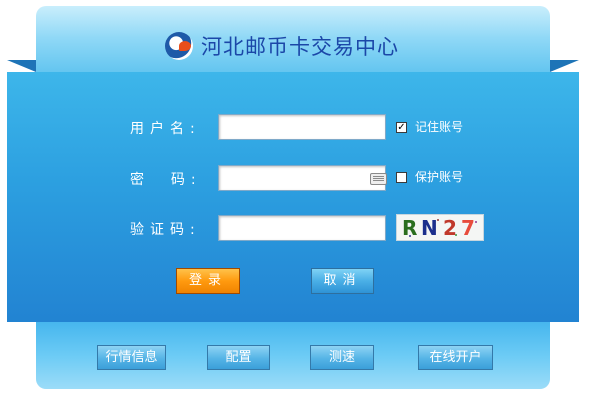  Describe the element at coordinates (450, 228) in the screenshot. I see `captcha-char: 2` at that location.